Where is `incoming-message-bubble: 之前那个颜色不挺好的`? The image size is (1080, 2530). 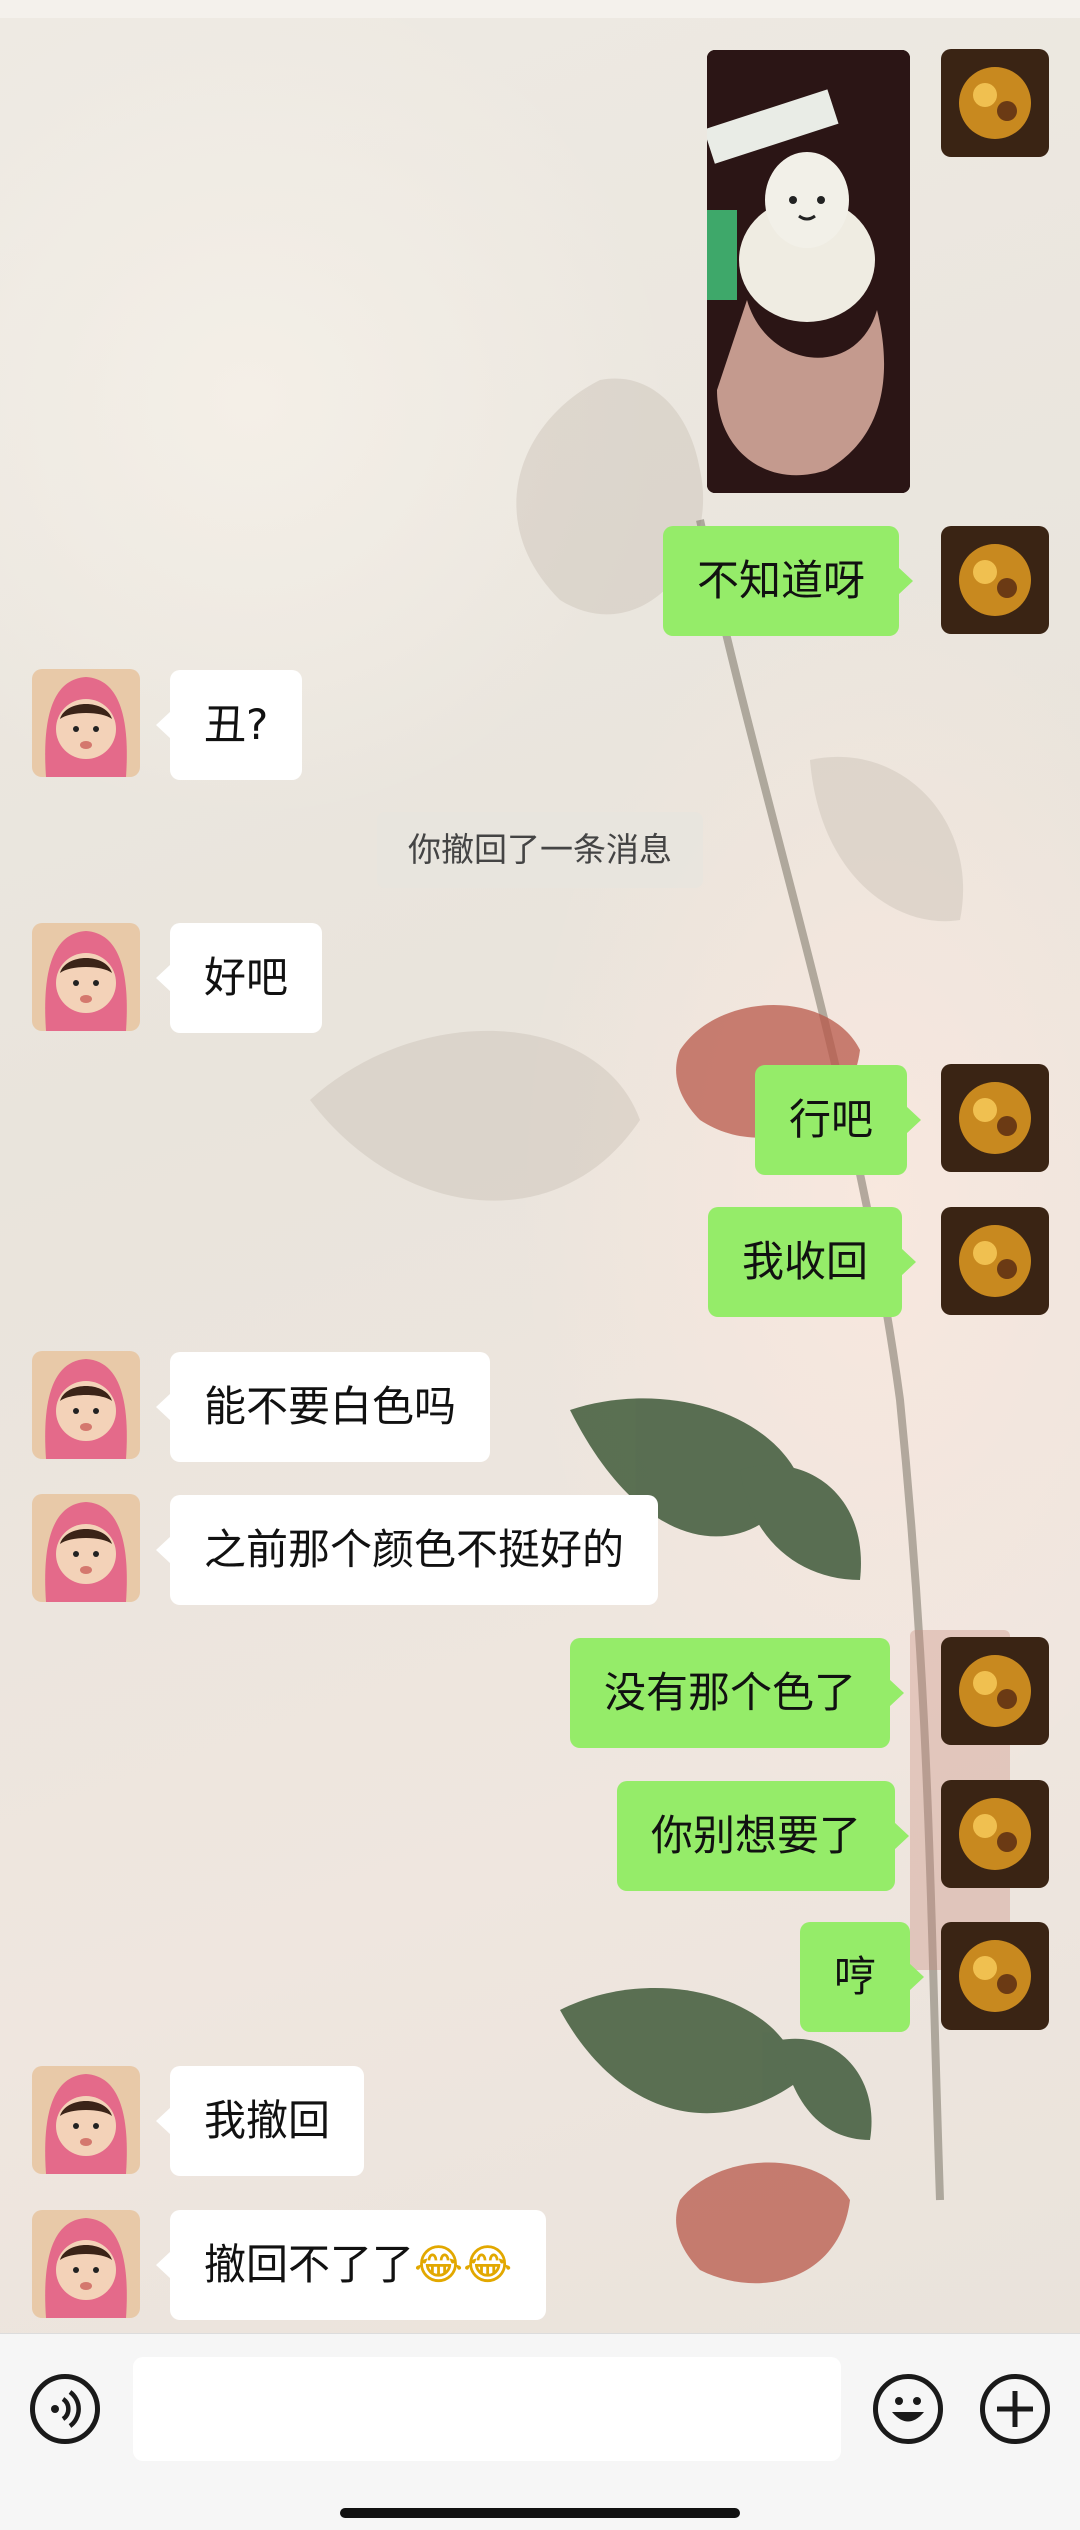
incoming-message-bubble: 之前那个颜色不挺好的 is located at coordinates (407, 1550).